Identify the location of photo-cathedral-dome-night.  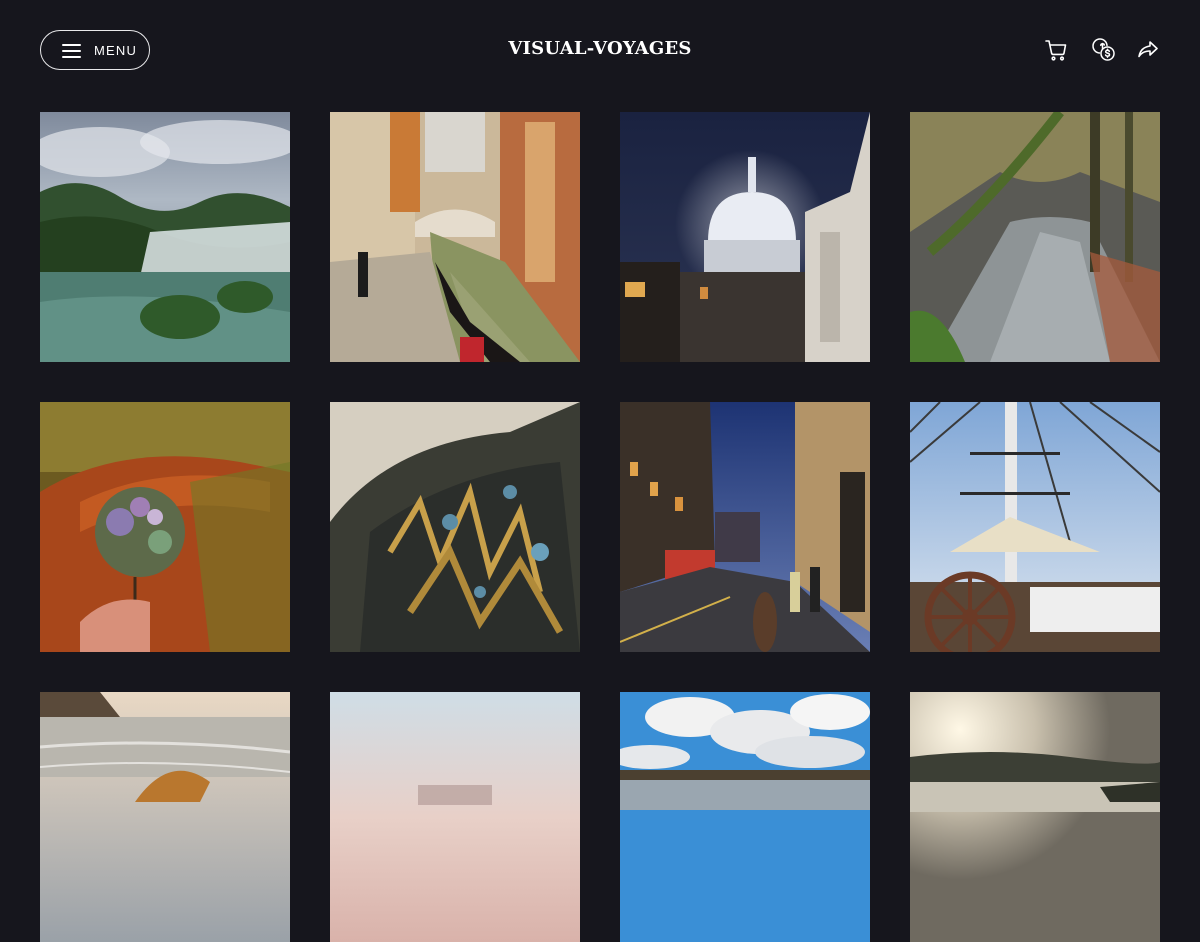
(745, 237).